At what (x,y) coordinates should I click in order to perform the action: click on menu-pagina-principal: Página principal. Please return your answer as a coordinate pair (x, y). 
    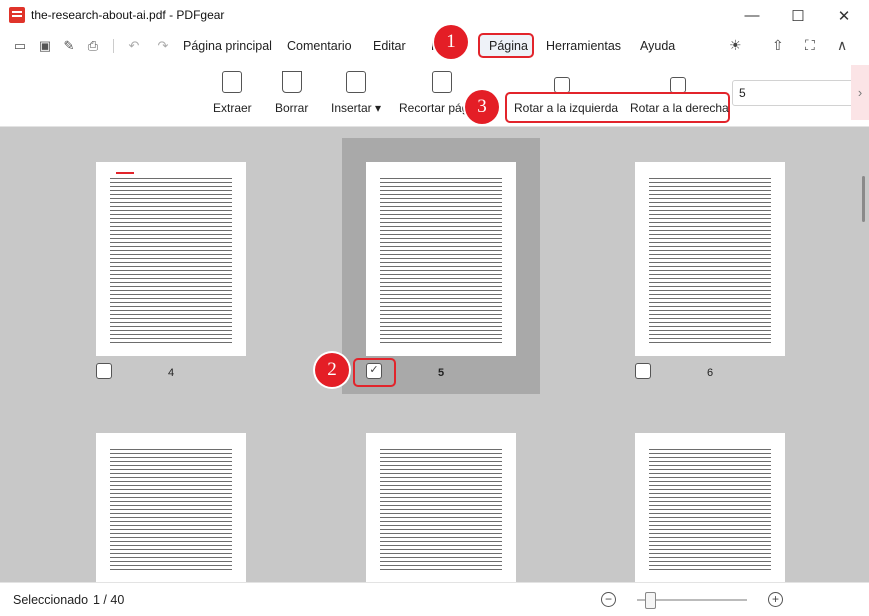
    Looking at the image, I should click on (227, 46).